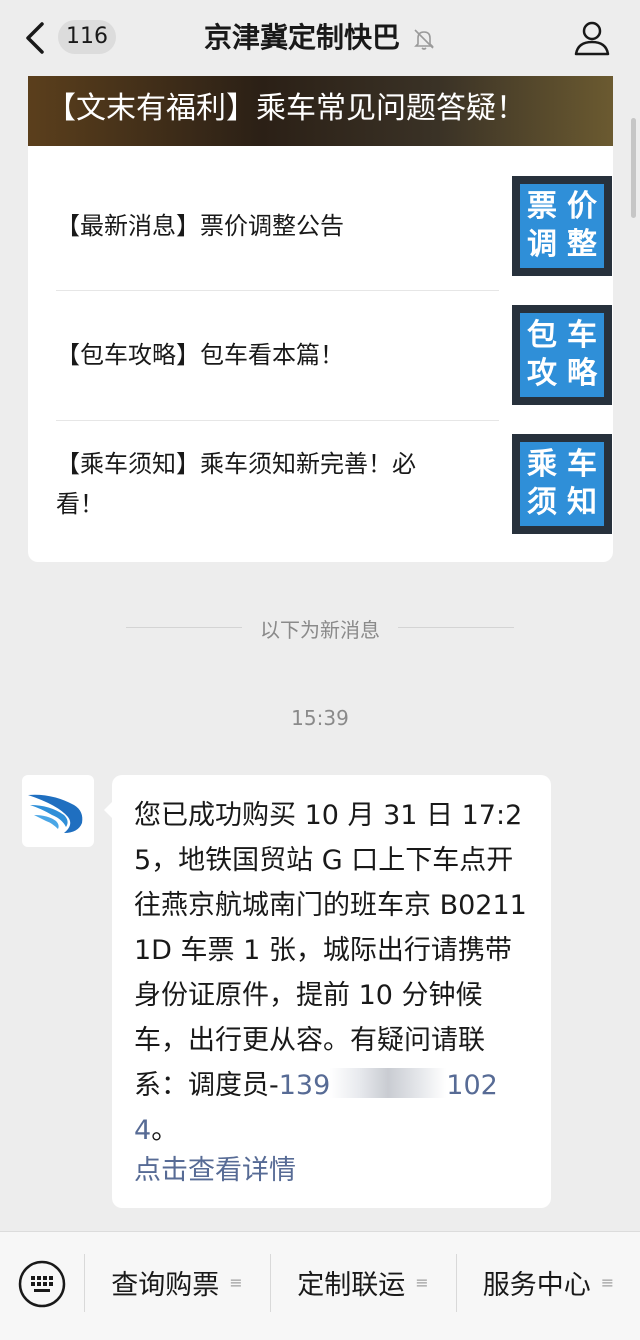 Image resolution: width=640 pixels, height=1340 pixels. Describe the element at coordinates (108, 810) in the screenshot. I see `bubble-tail` at that location.